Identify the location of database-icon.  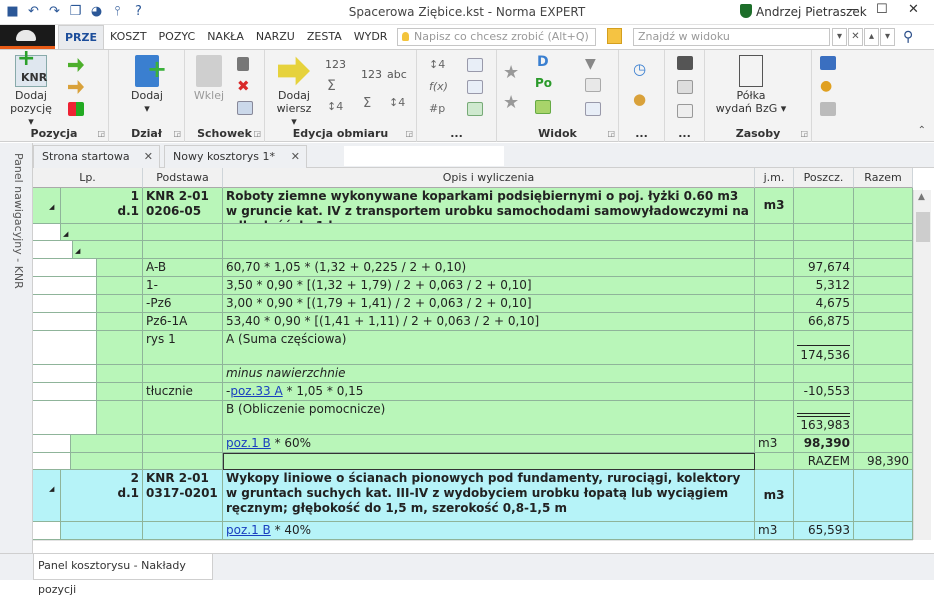
(828, 109).